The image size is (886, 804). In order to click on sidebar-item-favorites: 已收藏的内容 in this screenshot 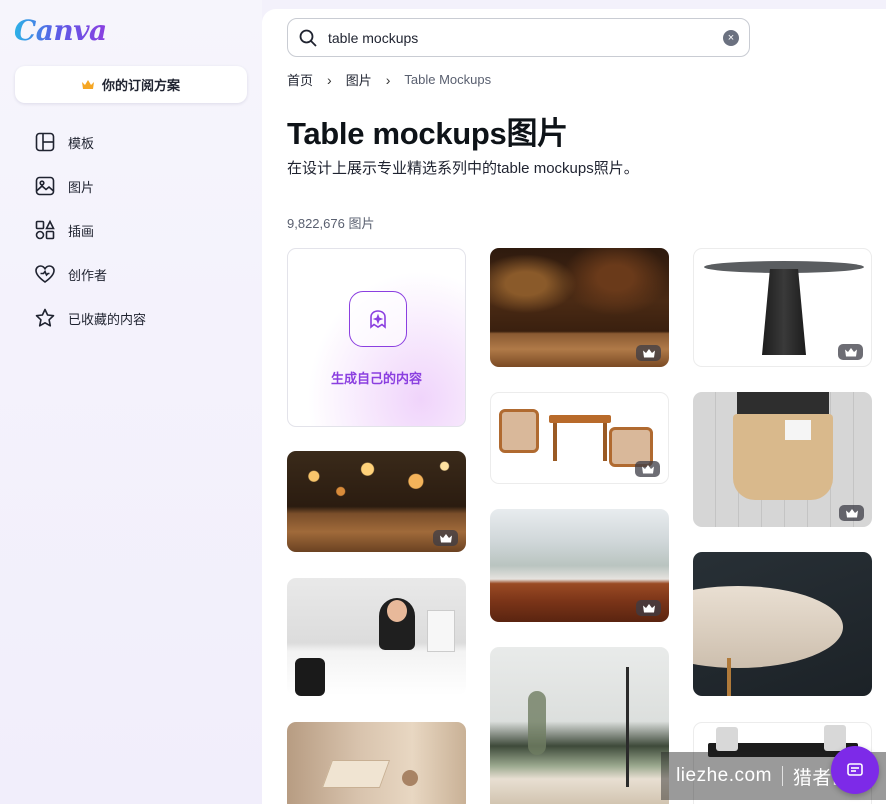, I will do `click(90, 318)`.